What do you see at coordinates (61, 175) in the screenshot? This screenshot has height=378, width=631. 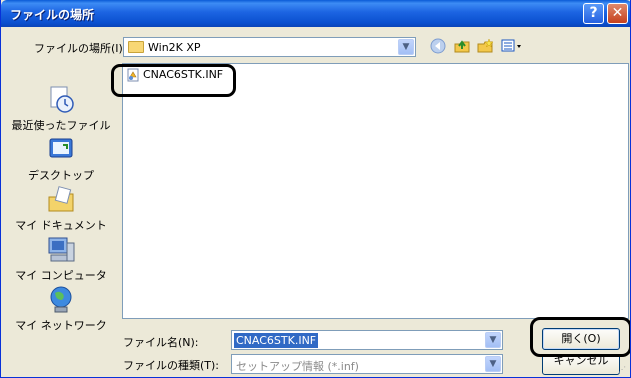 I see `place-label: デスクトップ` at bounding box center [61, 175].